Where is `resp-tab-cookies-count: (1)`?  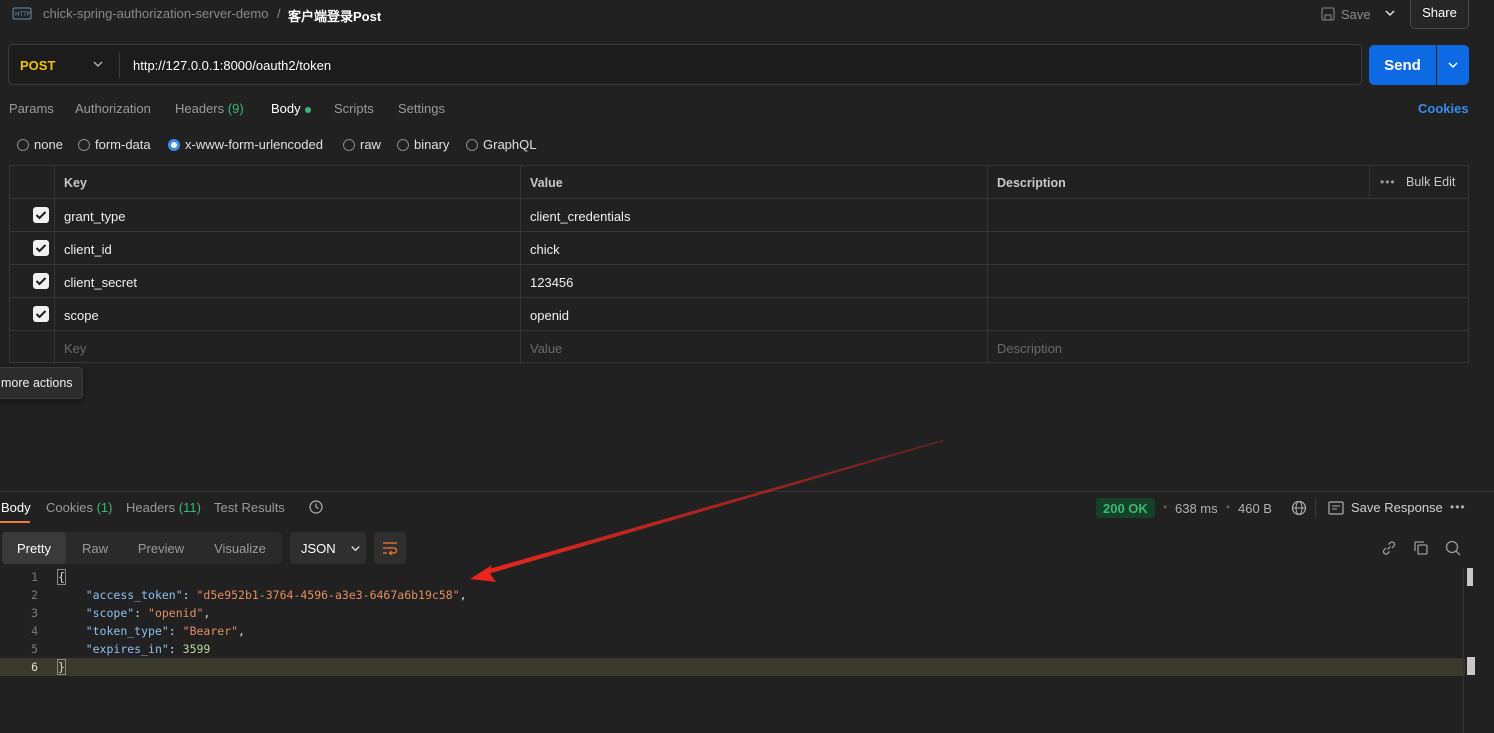 resp-tab-cookies-count: (1) is located at coordinates (104, 507).